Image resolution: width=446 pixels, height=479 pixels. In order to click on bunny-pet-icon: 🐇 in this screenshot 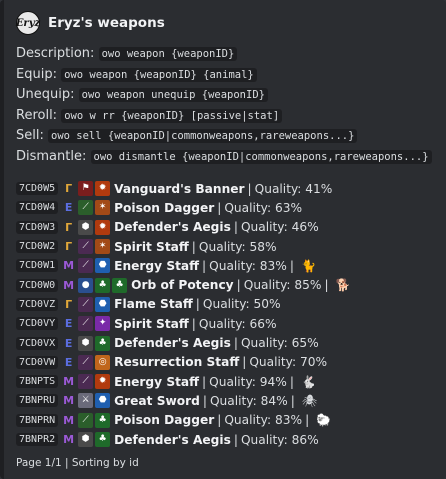, I will do `click(308, 381)`.